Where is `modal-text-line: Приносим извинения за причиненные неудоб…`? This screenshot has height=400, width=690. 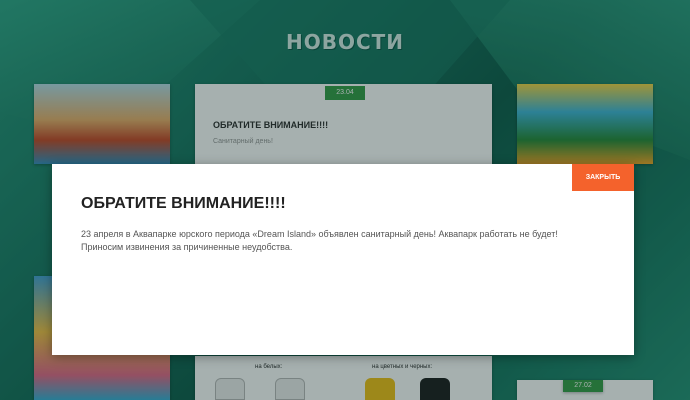 modal-text-line: Приносим извинения за причиненные неудоб… is located at coordinates (187, 247).